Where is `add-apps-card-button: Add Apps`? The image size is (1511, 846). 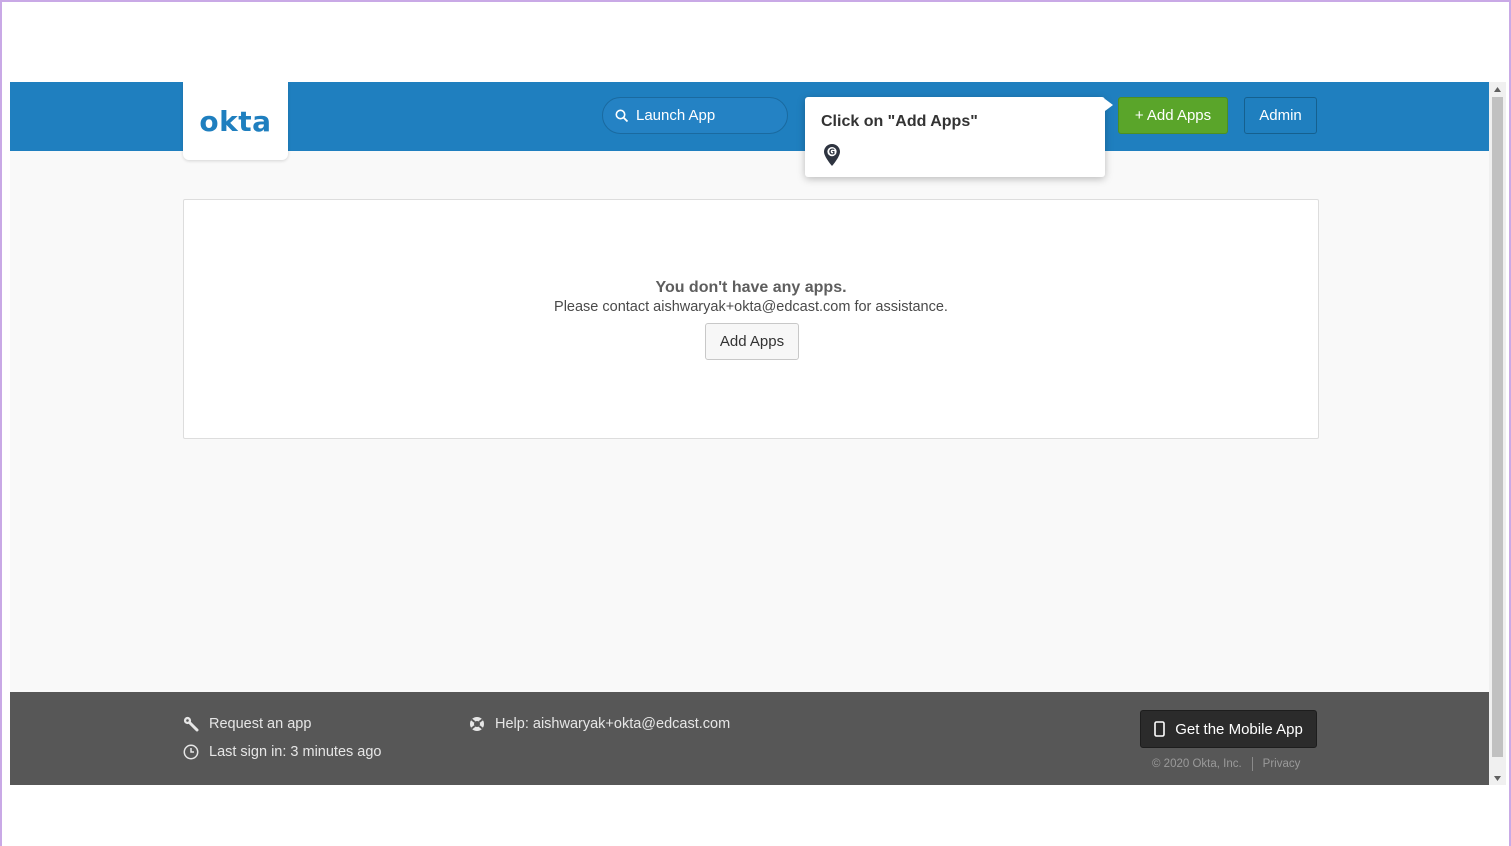 add-apps-card-button: Add Apps is located at coordinates (752, 341).